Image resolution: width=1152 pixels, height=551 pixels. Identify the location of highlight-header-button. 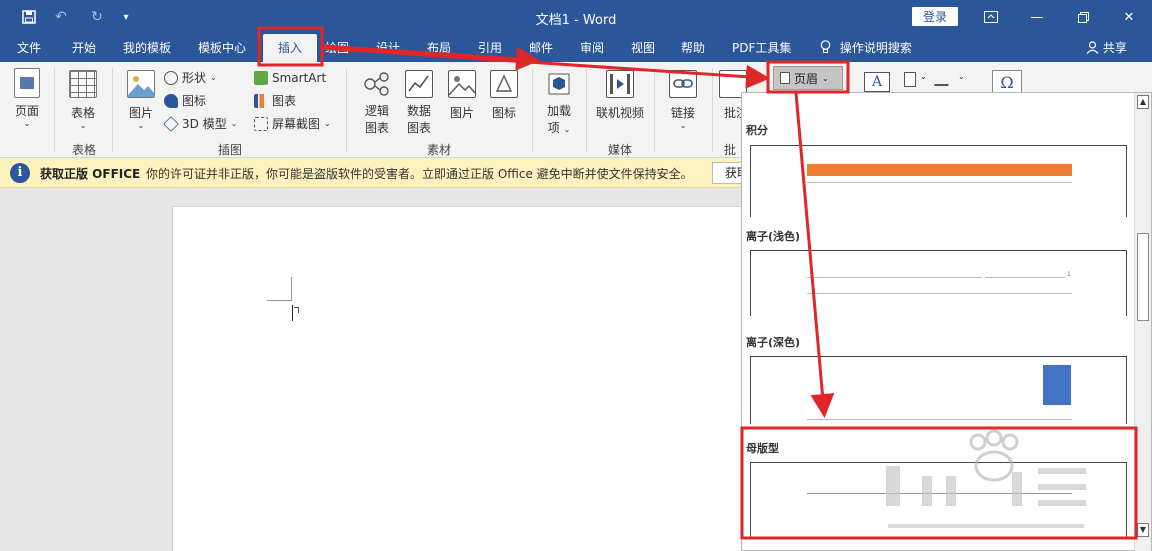
(808, 77).